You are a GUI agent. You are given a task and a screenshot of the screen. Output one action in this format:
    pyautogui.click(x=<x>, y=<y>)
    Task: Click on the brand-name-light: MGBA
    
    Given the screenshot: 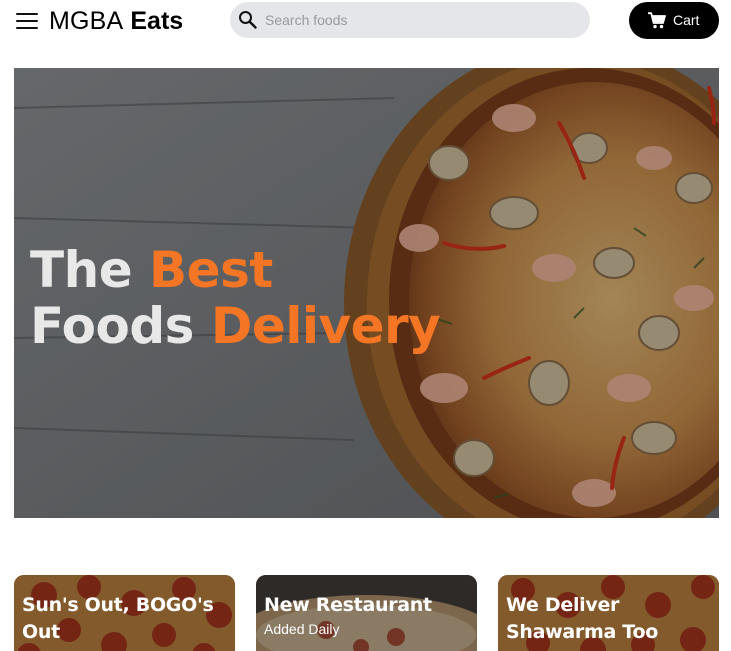 What is the action you would take?
    pyautogui.click(x=86, y=21)
    